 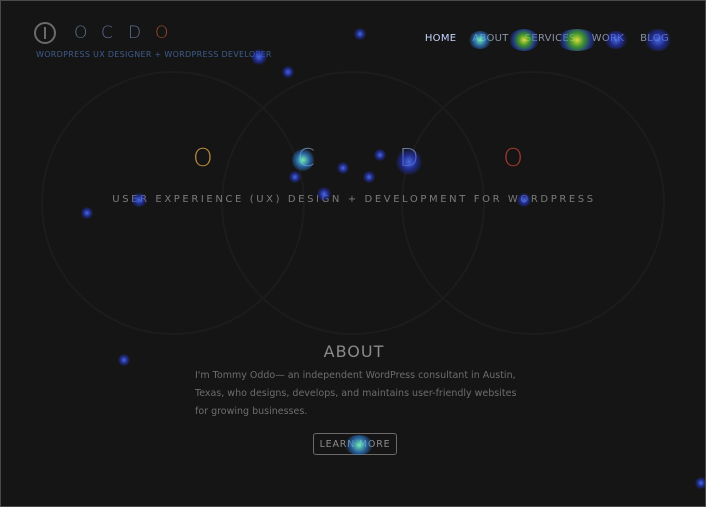 I want to click on main-navigation: HOME ABOUT SERVICES WORK BLOG, so click(x=547, y=38).